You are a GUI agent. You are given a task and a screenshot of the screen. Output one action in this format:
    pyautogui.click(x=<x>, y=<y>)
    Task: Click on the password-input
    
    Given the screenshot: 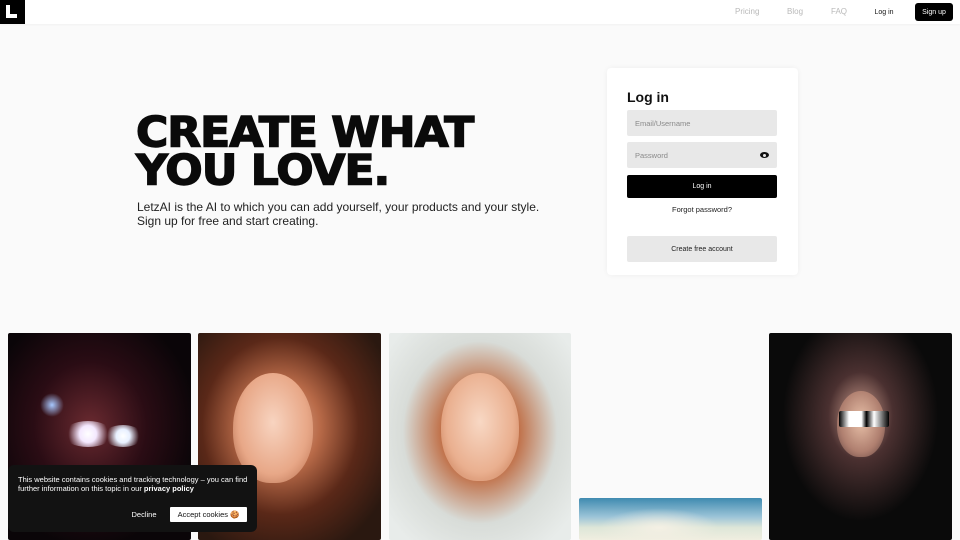 What is the action you would take?
    pyautogui.click(x=702, y=155)
    